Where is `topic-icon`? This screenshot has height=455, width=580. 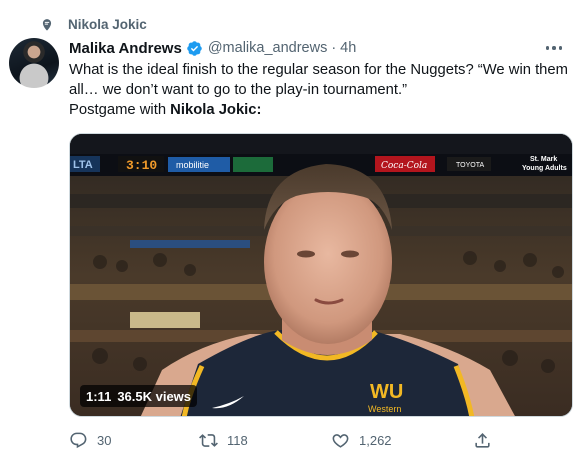
topic-icon is located at coordinates (47, 25).